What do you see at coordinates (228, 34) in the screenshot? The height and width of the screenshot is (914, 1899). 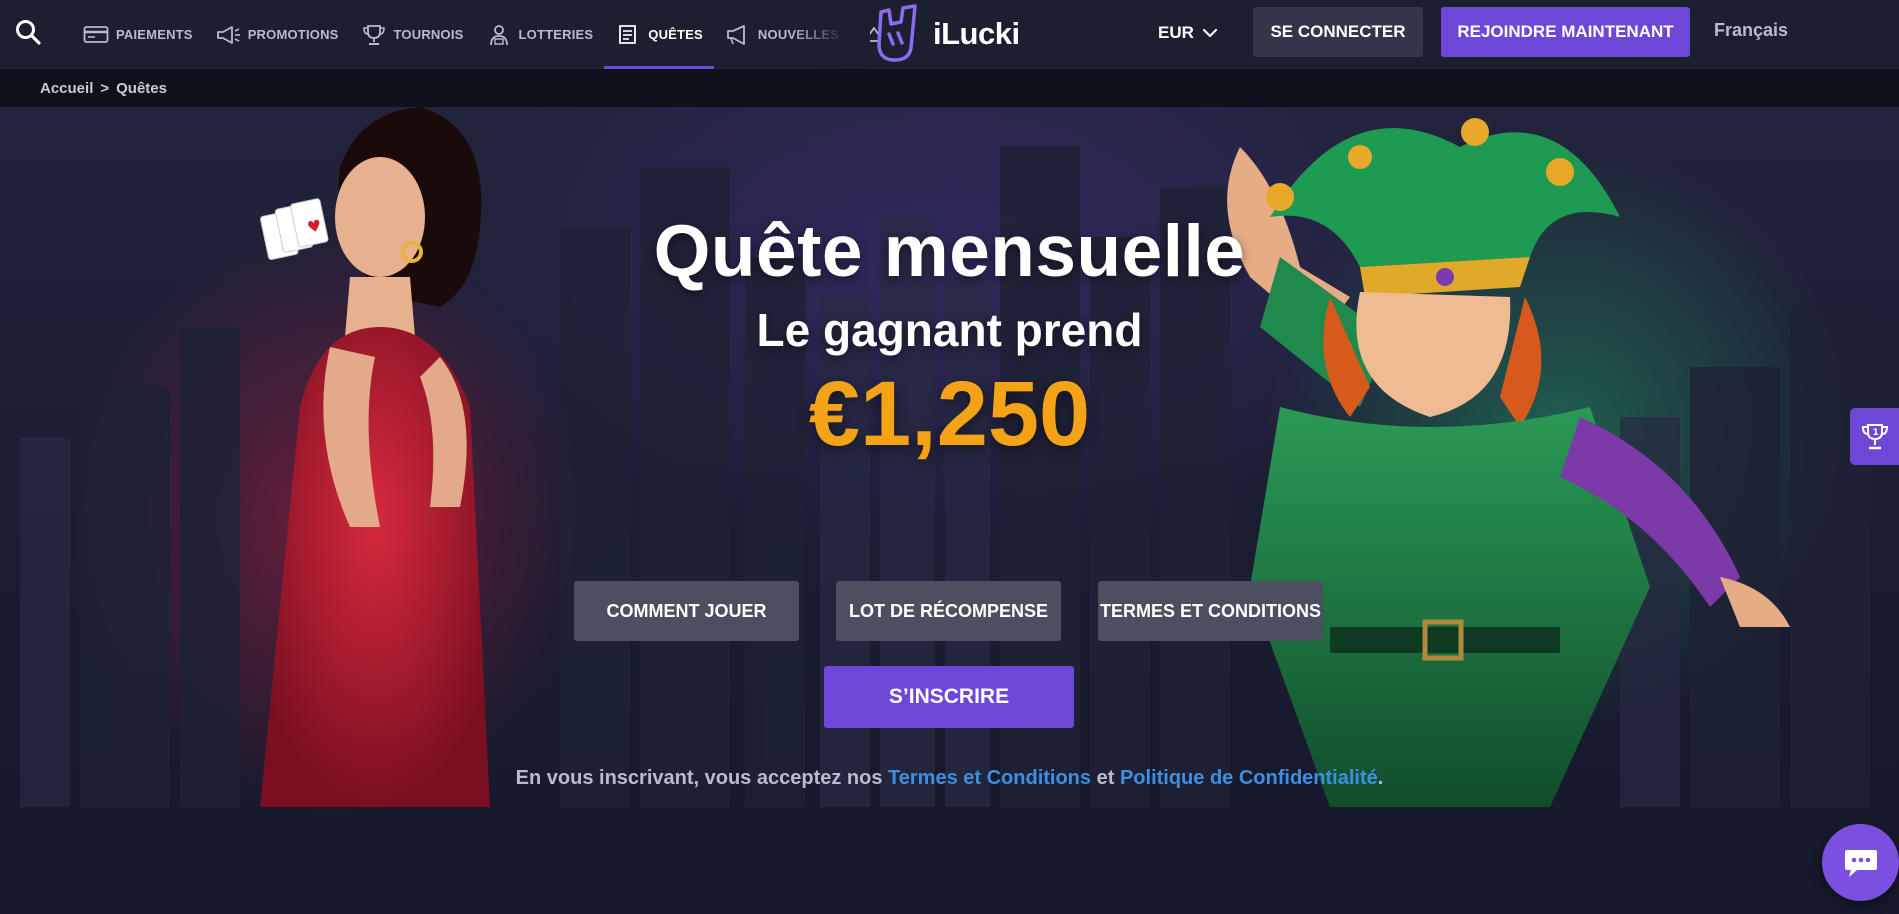 I see `megaphone-icon` at bounding box center [228, 34].